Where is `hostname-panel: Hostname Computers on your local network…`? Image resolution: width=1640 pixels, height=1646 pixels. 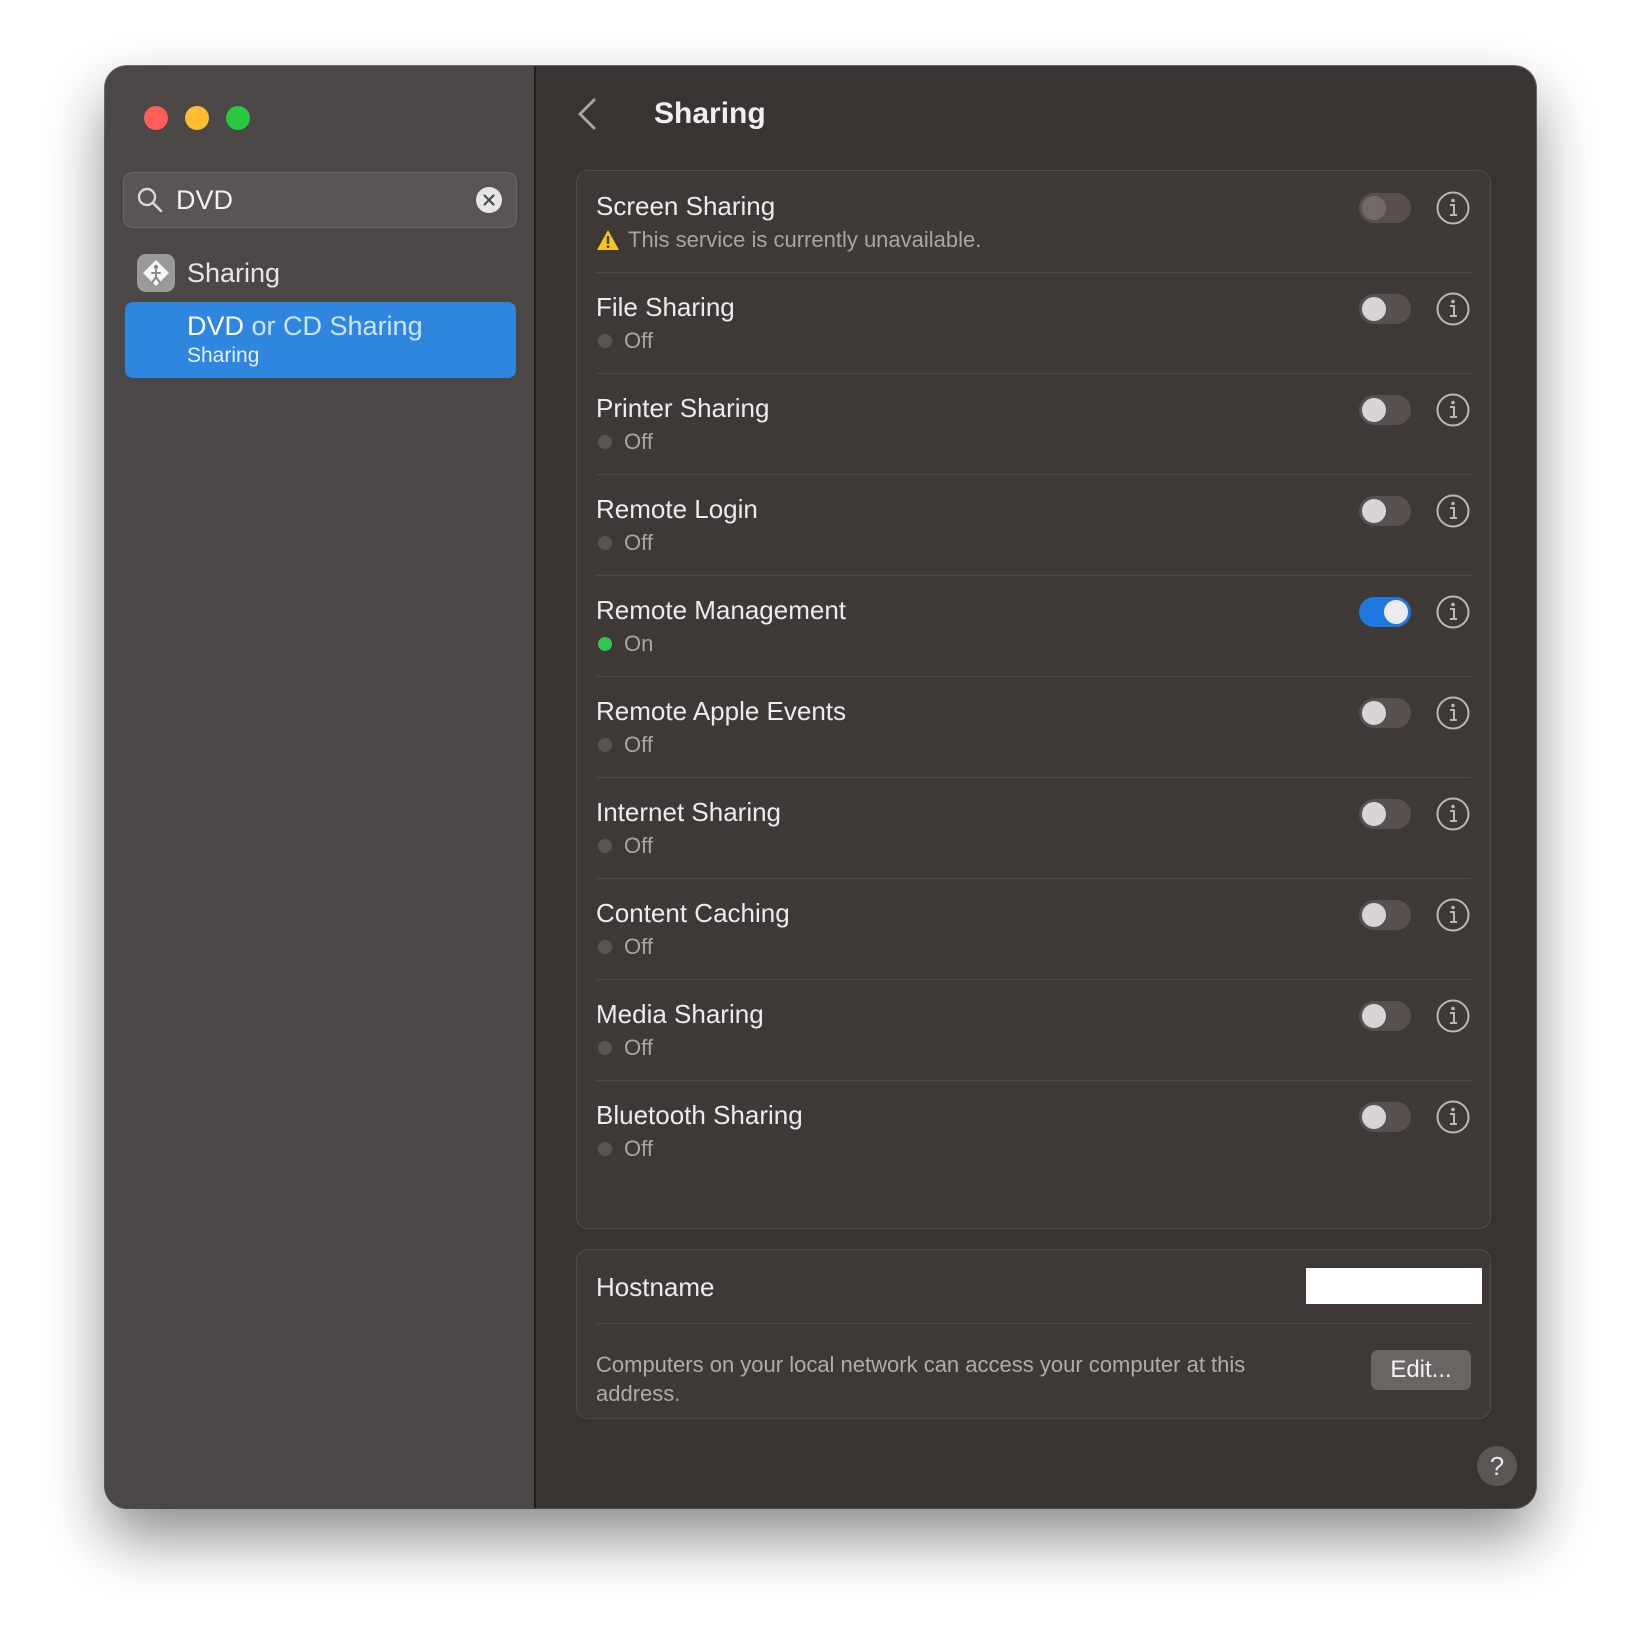
hostname-panel: Hostname Computers on your local network… is located at coordinates (1033, 1334).